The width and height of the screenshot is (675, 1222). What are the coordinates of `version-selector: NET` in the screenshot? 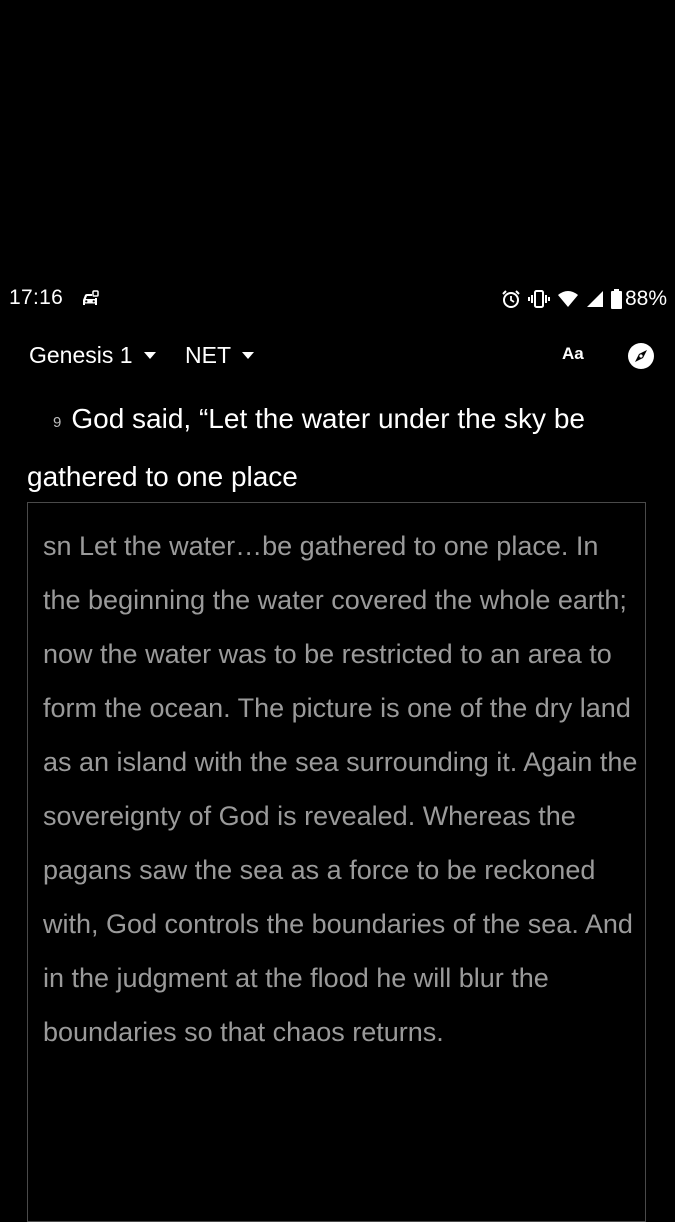 It's located at (219, 355).